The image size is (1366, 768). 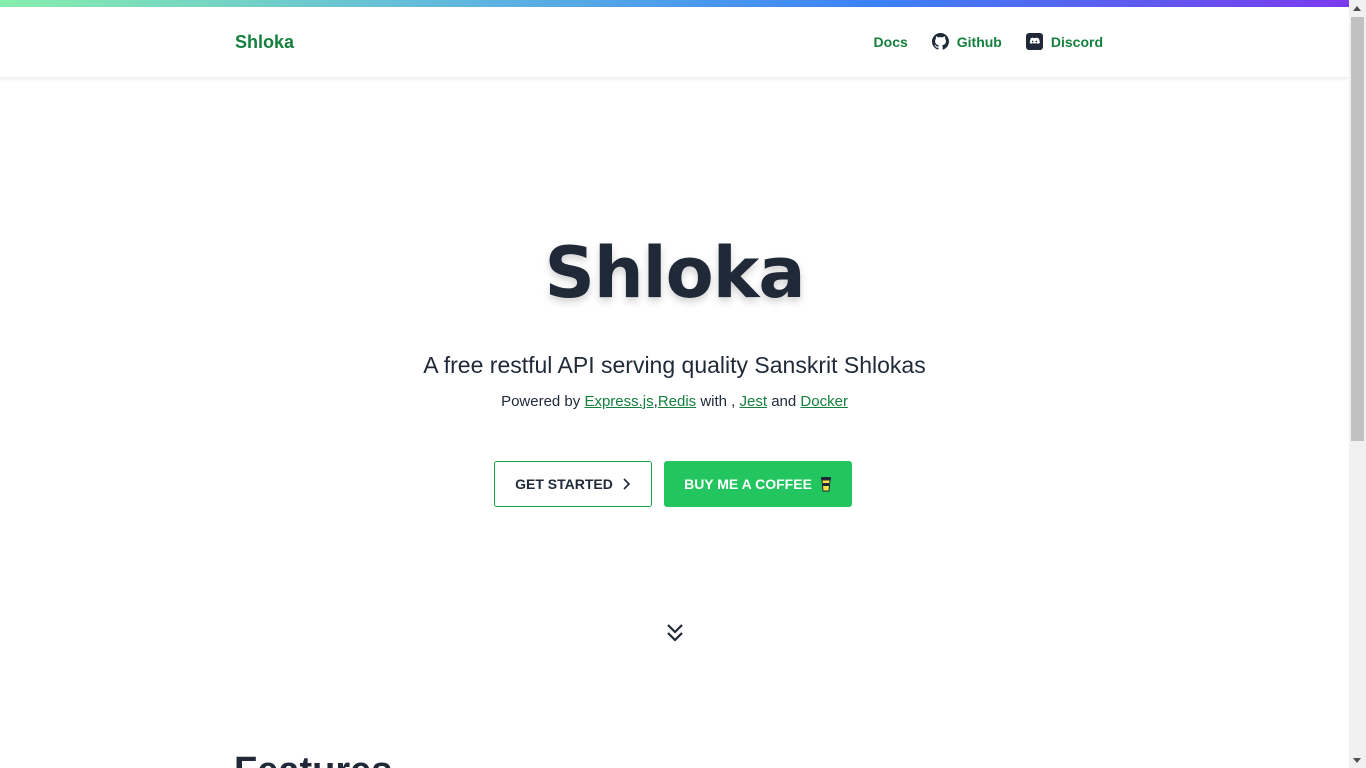 I want to click on powered-prefix: Powered by, so click(x=541, y=401).